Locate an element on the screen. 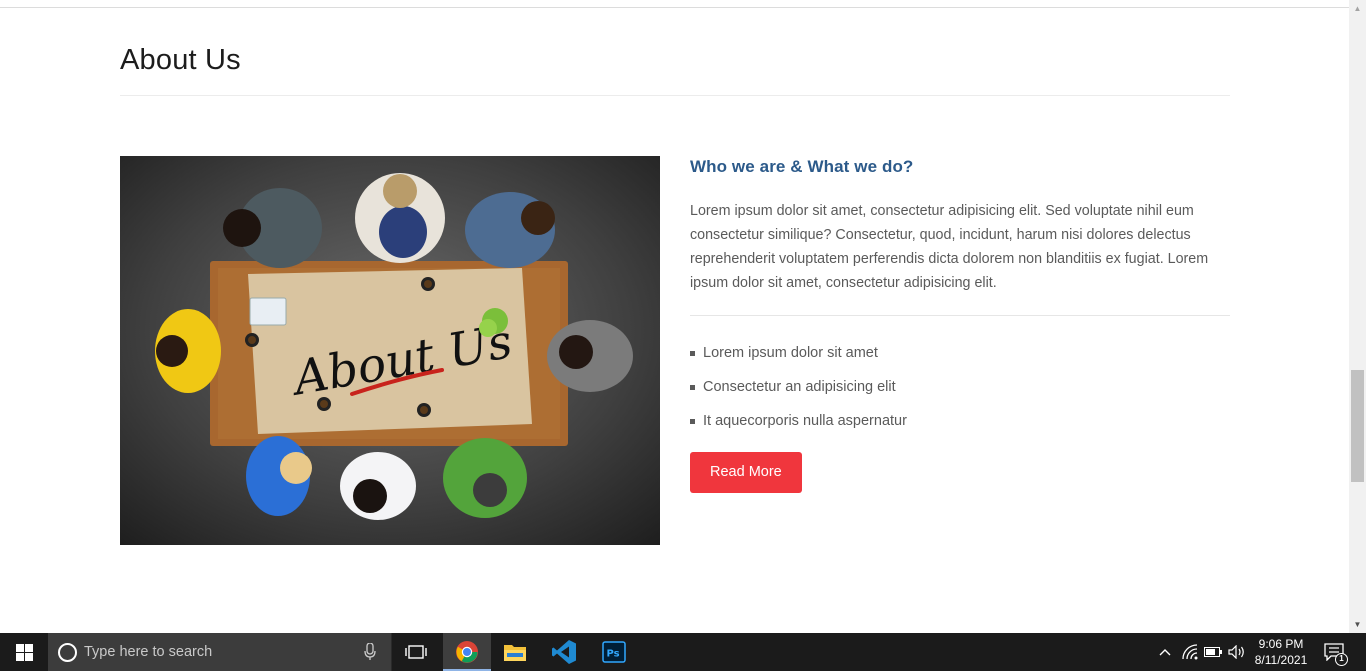 Image resolution: width=1366 pixels, height=671 pixels. speaker-icon is located at coordinates (1236, 652).